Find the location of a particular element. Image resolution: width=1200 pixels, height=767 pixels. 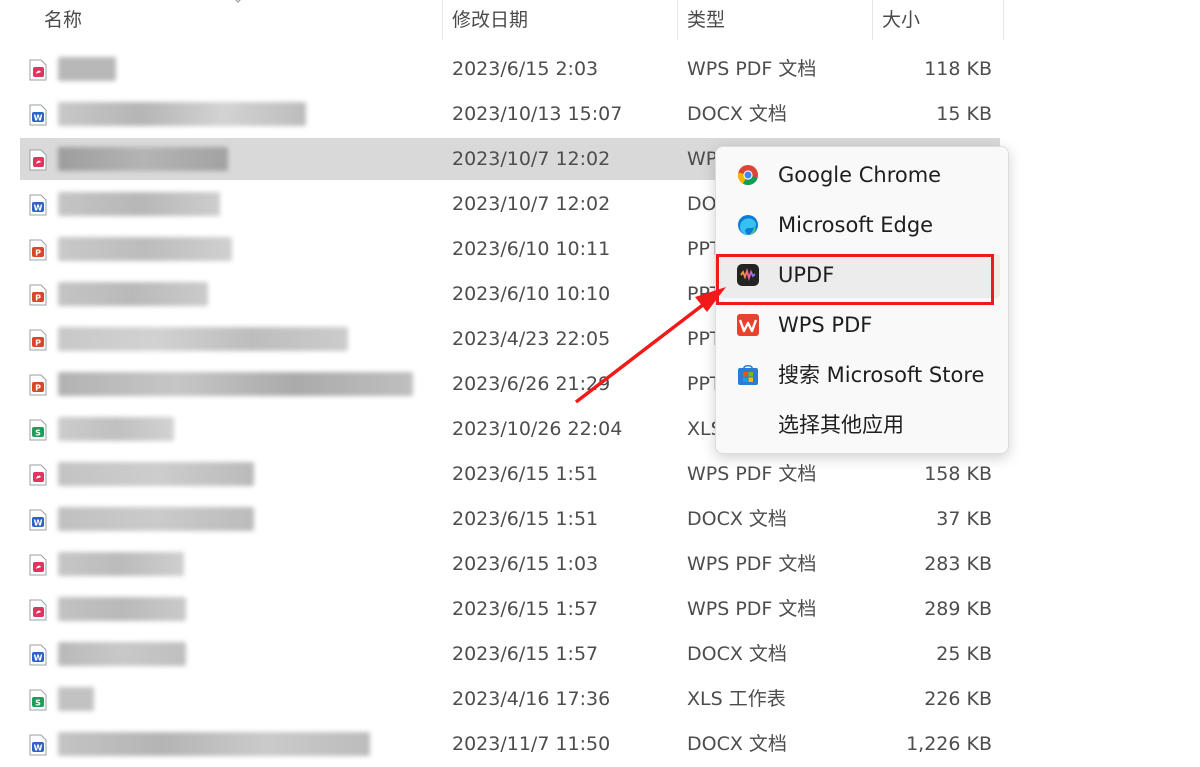

annotation-arrow-icon is located at coordinates (650, 345).